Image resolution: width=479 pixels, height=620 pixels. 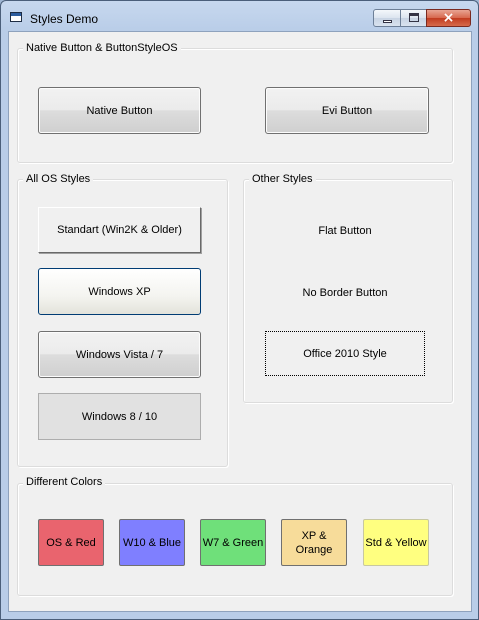 What do you see at coordinates (16, 17) in the screenshot?
I see `window-icon` at bounding box center [16, 17].